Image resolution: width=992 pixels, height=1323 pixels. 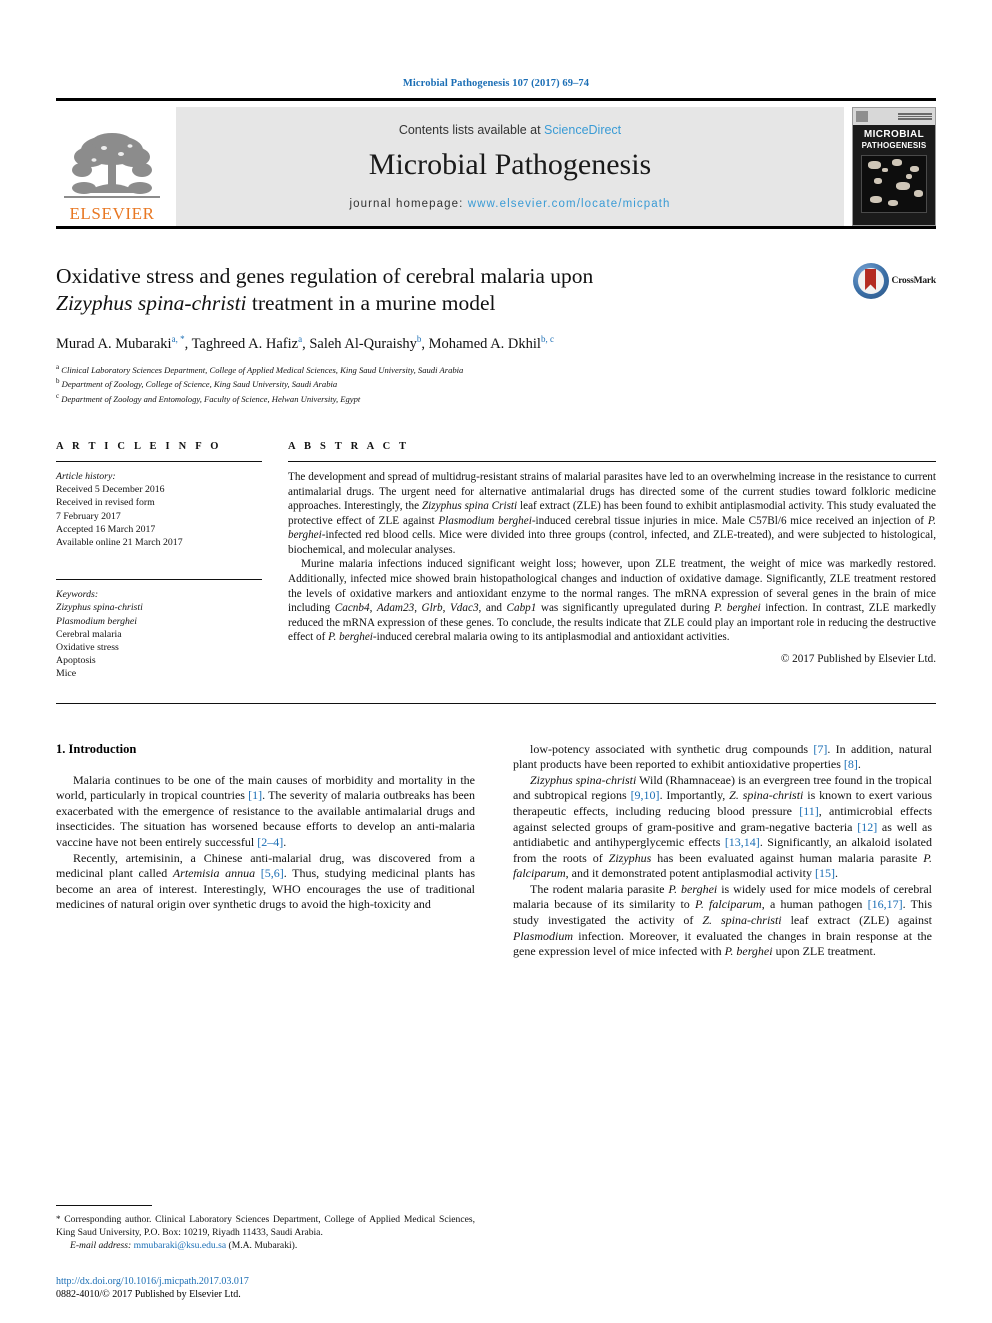 What do you see at coordinates (106, 529) in the screenshot?
I see `article-history-item: Accepted 16 March 2017` at bounding box center [106, 529].